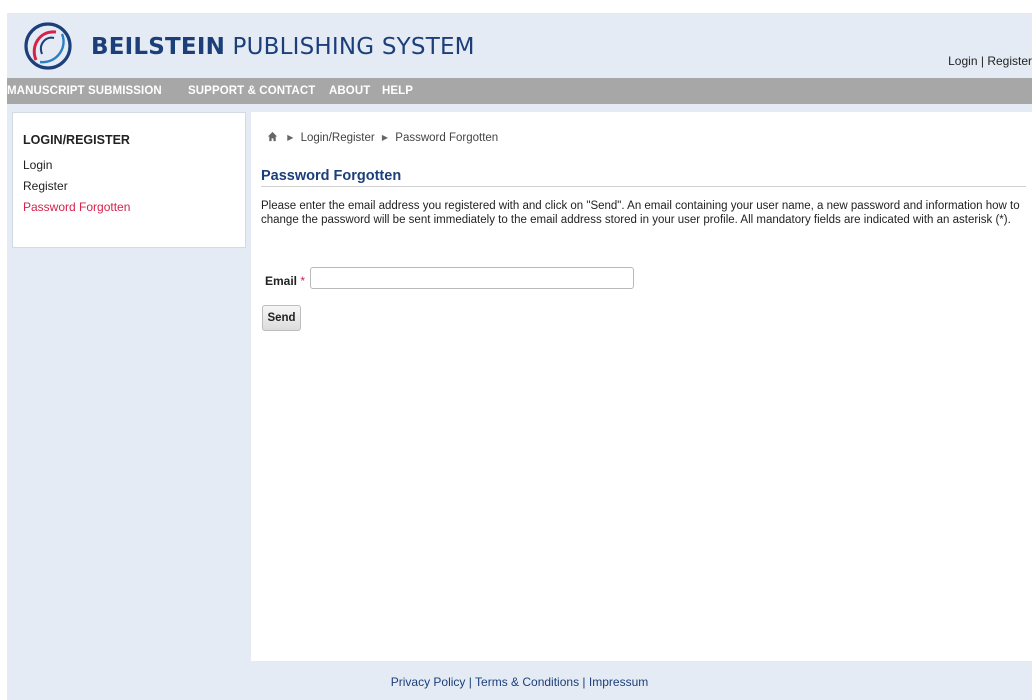 This screenshot has height=700, width=1032. Describe the element at coordinates (281, 318) in the screenshot. I see `send-button: Send` at that location.